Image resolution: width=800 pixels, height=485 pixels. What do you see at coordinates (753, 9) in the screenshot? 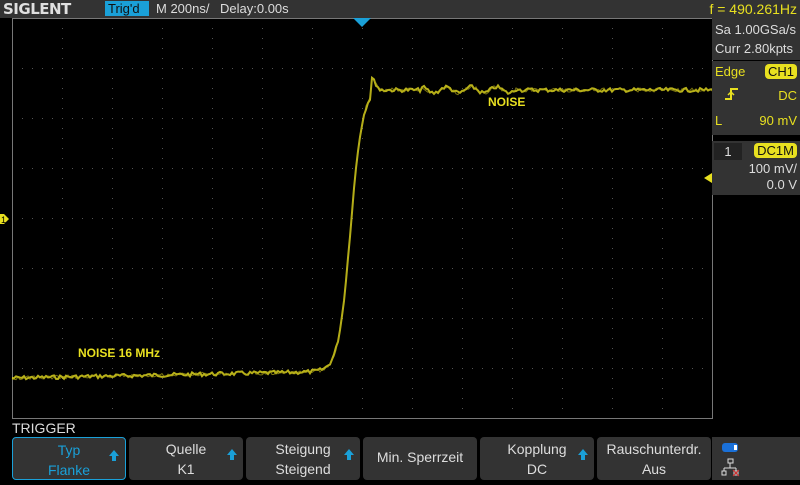
I see `frequency-readout: f = 490.261Hz` at bounding box center [753, 9].